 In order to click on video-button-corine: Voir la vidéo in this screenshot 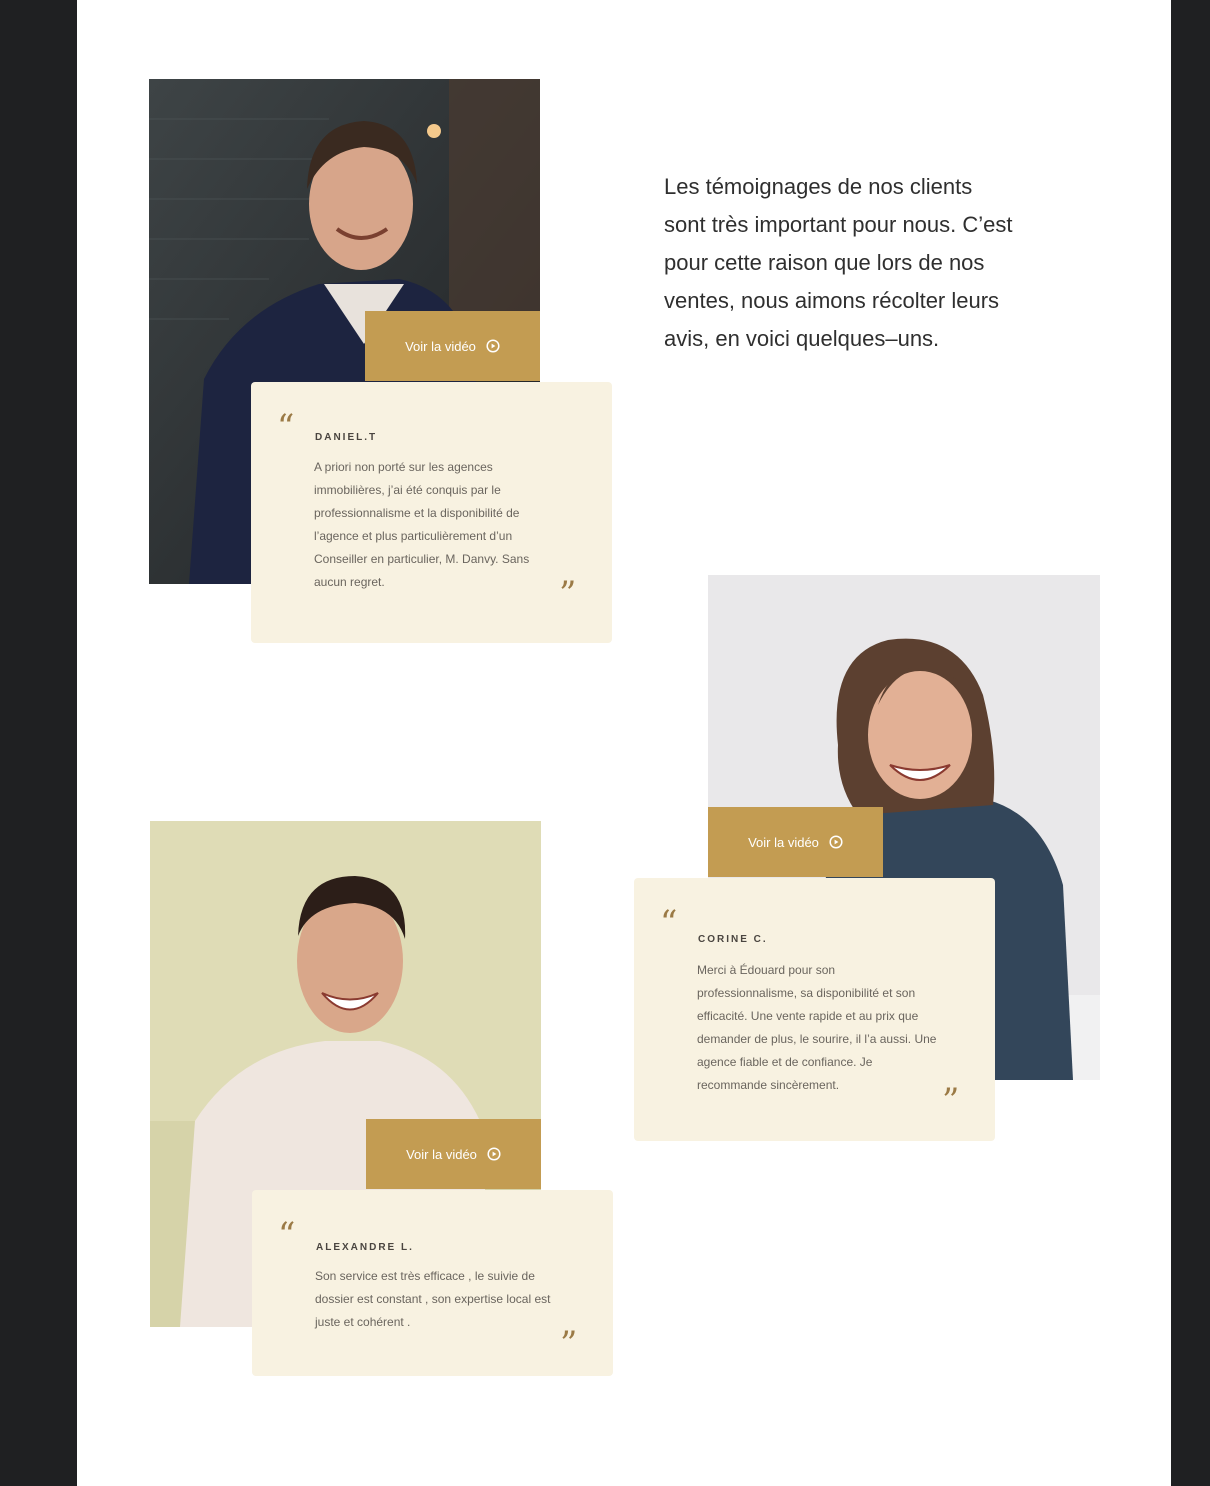, I will do `click(795, 842)`.